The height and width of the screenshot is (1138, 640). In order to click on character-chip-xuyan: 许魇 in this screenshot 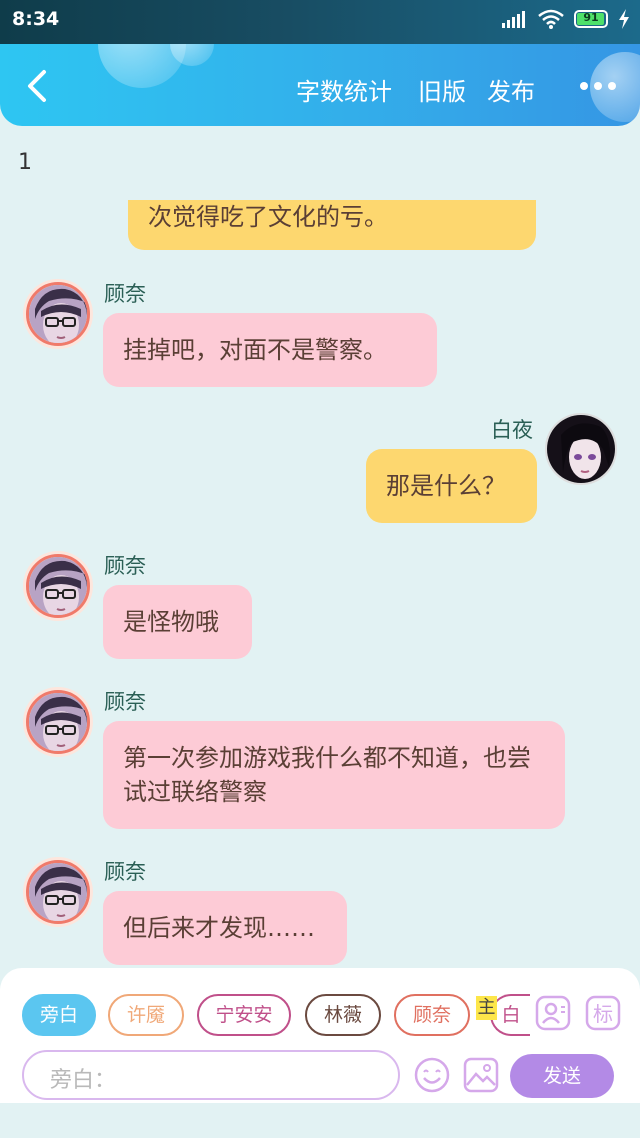, I will do `click(146, 1015)`.